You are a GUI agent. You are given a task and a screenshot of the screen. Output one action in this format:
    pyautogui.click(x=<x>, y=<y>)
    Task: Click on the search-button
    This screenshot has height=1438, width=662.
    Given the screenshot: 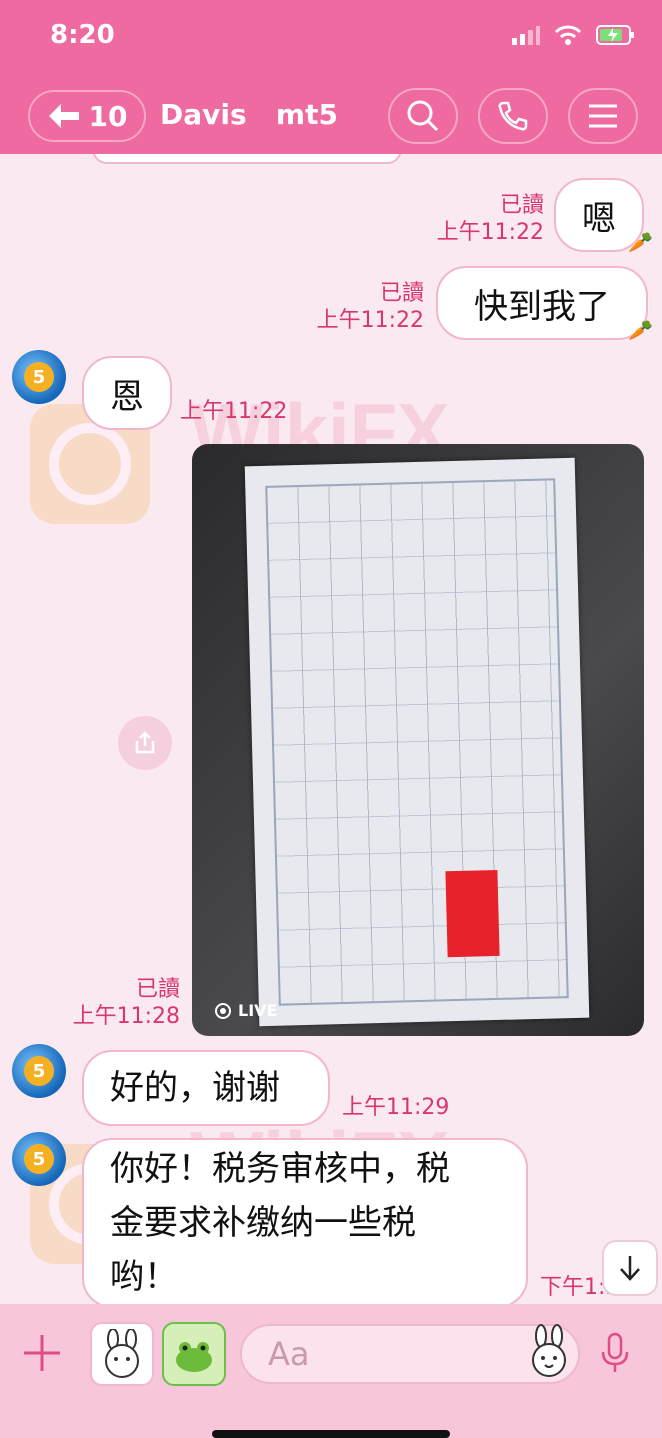 What is the action you would take?
    pyautogui.click(x=423, y=116)
    